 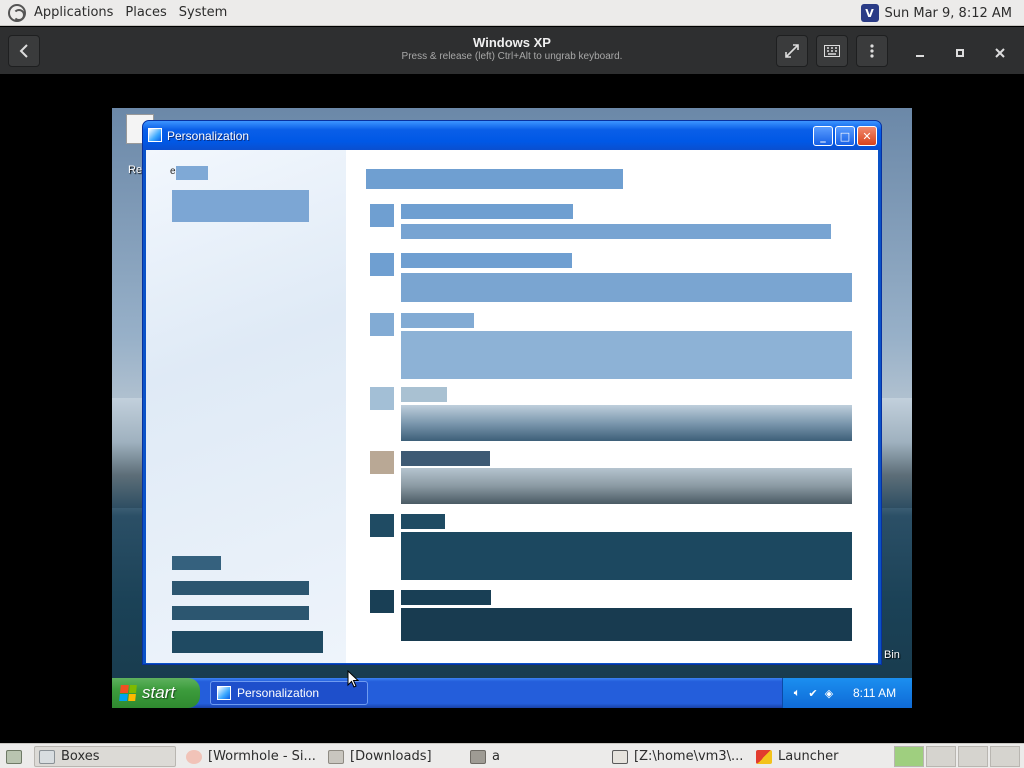 What do you see at coordinates (494, 179) in the screenshot?
I see `content-heading-placeholder` at bounding box center [494, 179].